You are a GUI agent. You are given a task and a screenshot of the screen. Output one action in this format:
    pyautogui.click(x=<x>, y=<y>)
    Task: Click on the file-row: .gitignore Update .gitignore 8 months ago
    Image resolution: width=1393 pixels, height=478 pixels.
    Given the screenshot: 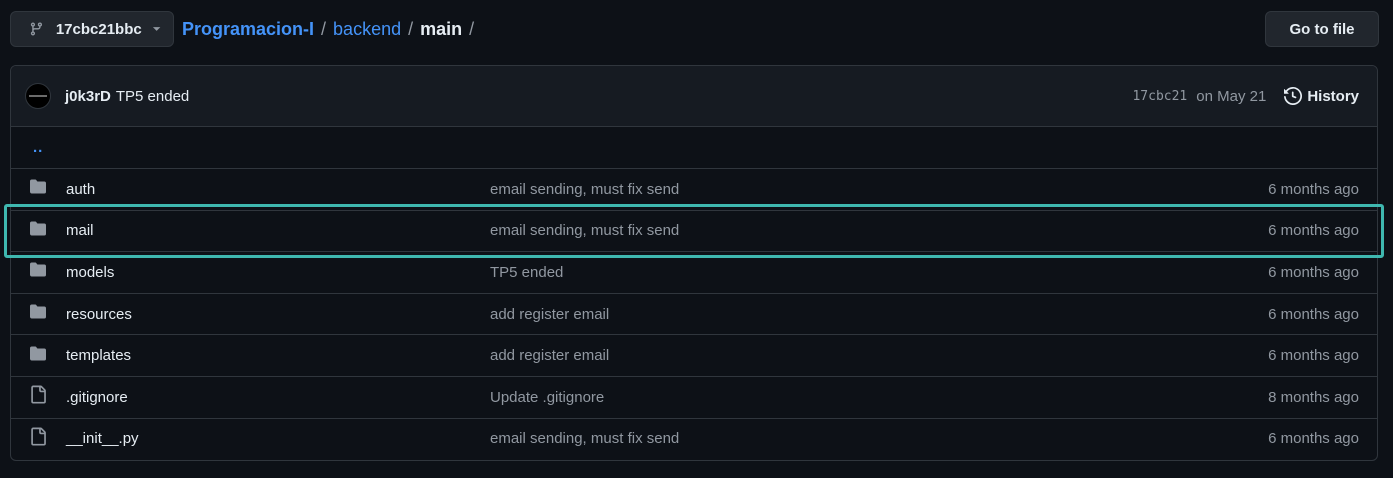 What is the action you would take?
    pyautogui.click(x=694, y=396)
    